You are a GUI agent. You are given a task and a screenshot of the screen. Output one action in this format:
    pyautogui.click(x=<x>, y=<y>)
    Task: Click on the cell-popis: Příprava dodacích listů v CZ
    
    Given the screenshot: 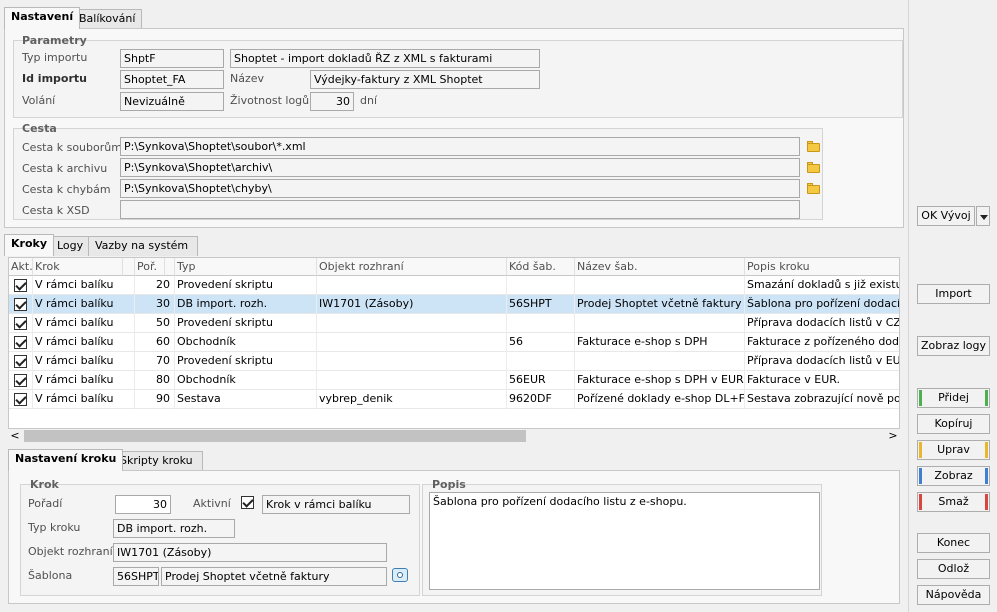 What is the action you would take?
    pyautogui.click(x=822, y=323)
    